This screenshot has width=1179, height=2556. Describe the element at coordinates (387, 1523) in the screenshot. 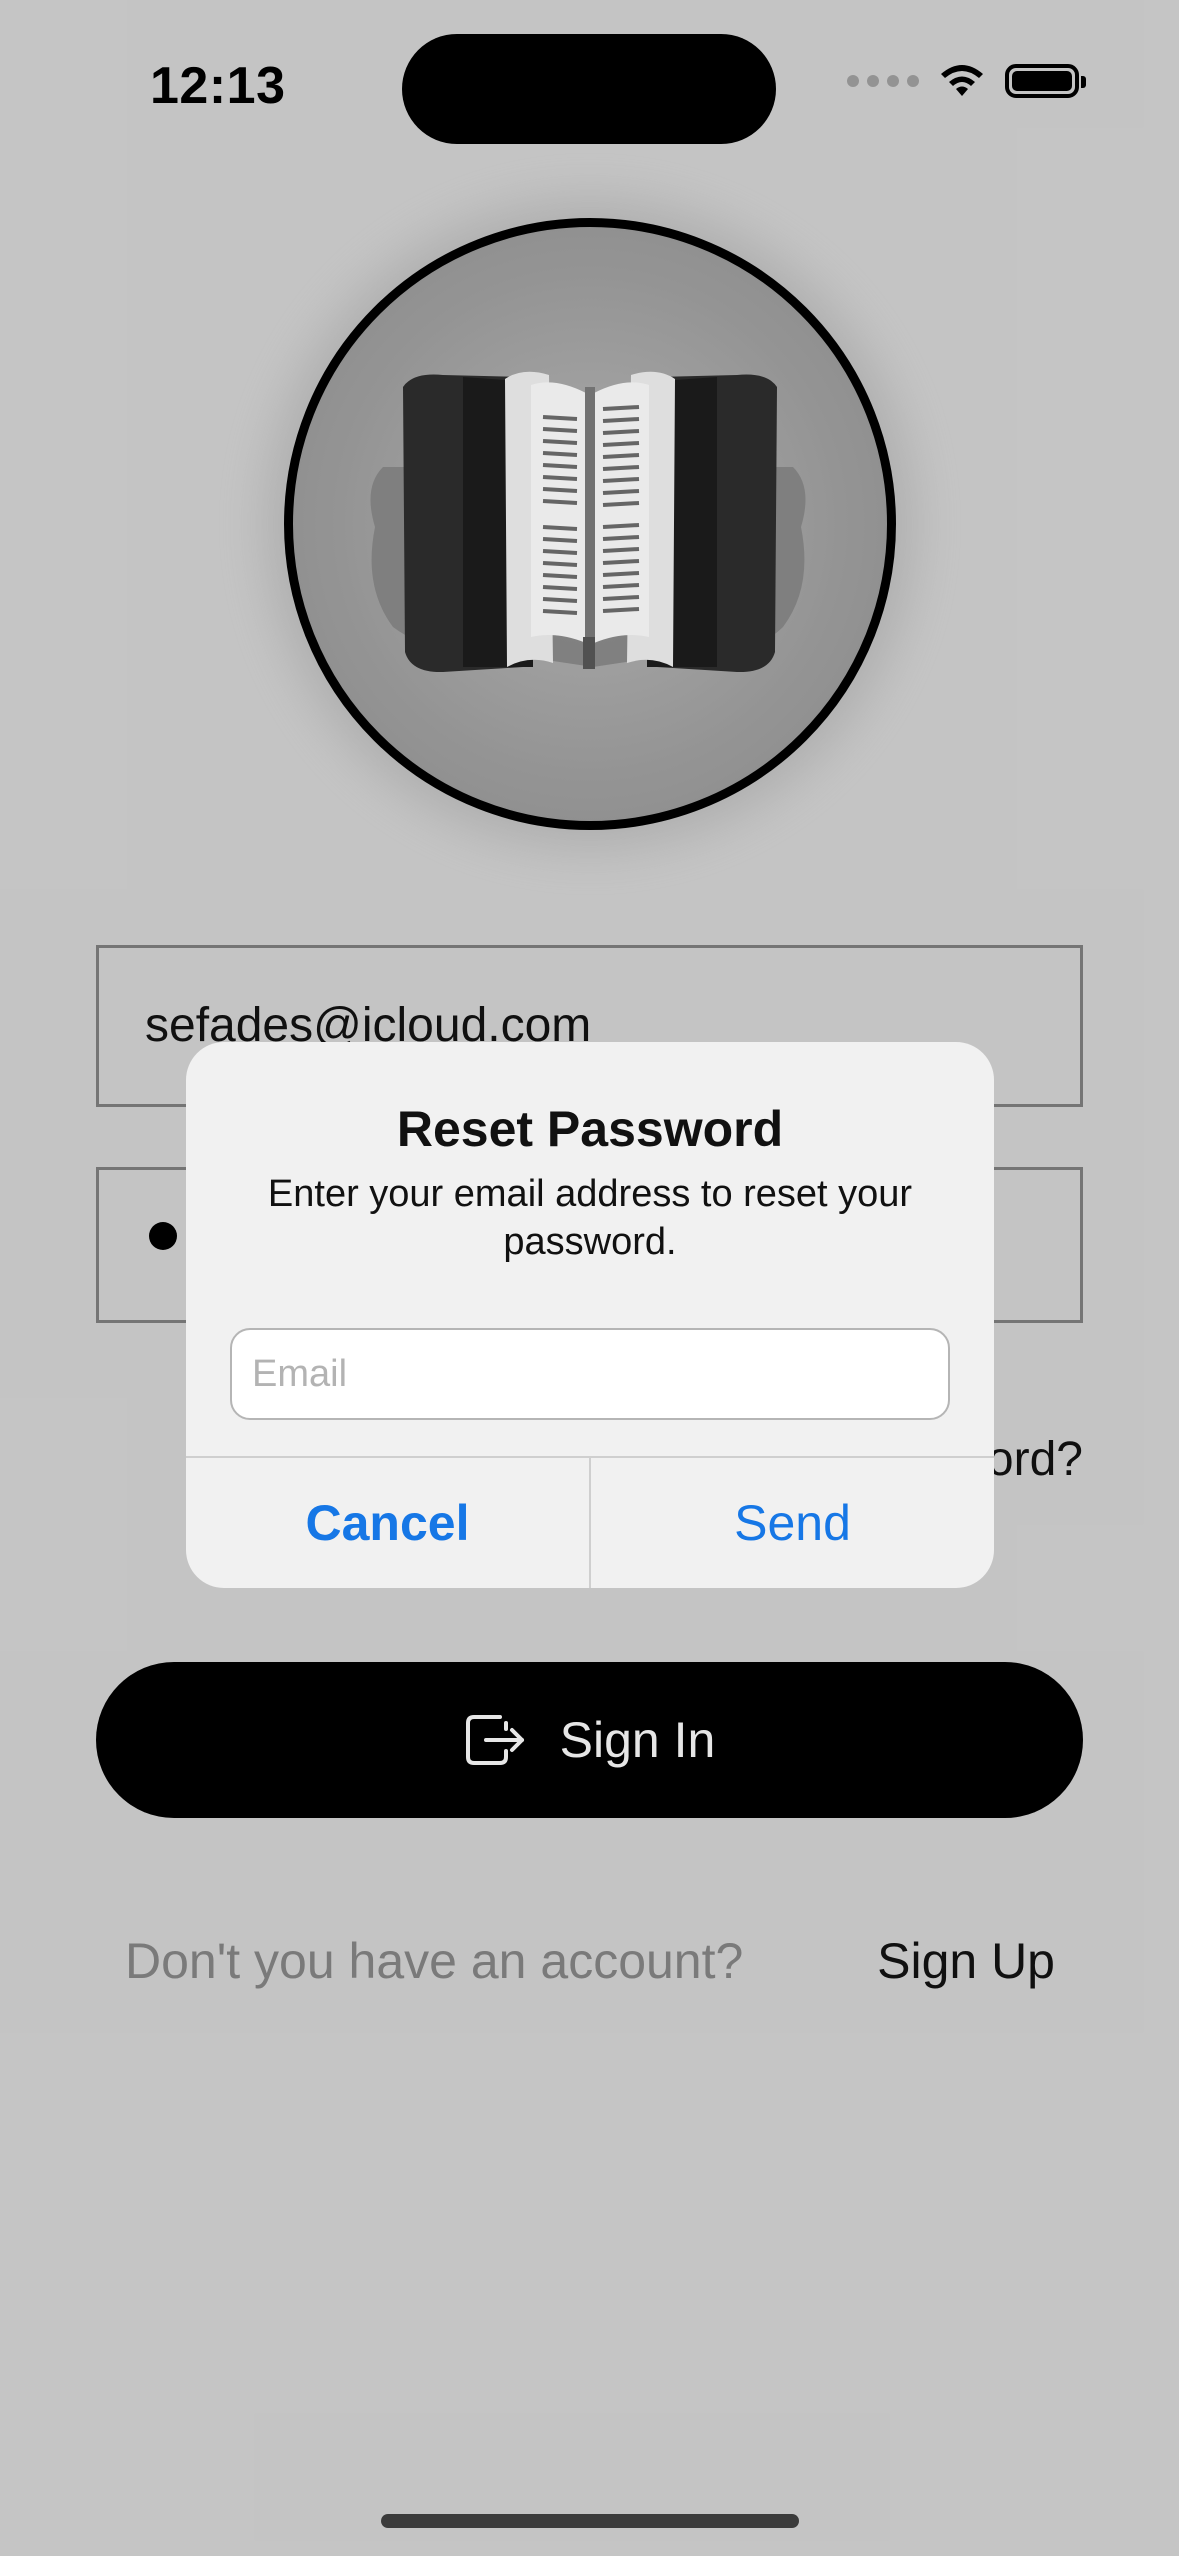

I see `cancel-button: Cancel` at that location.